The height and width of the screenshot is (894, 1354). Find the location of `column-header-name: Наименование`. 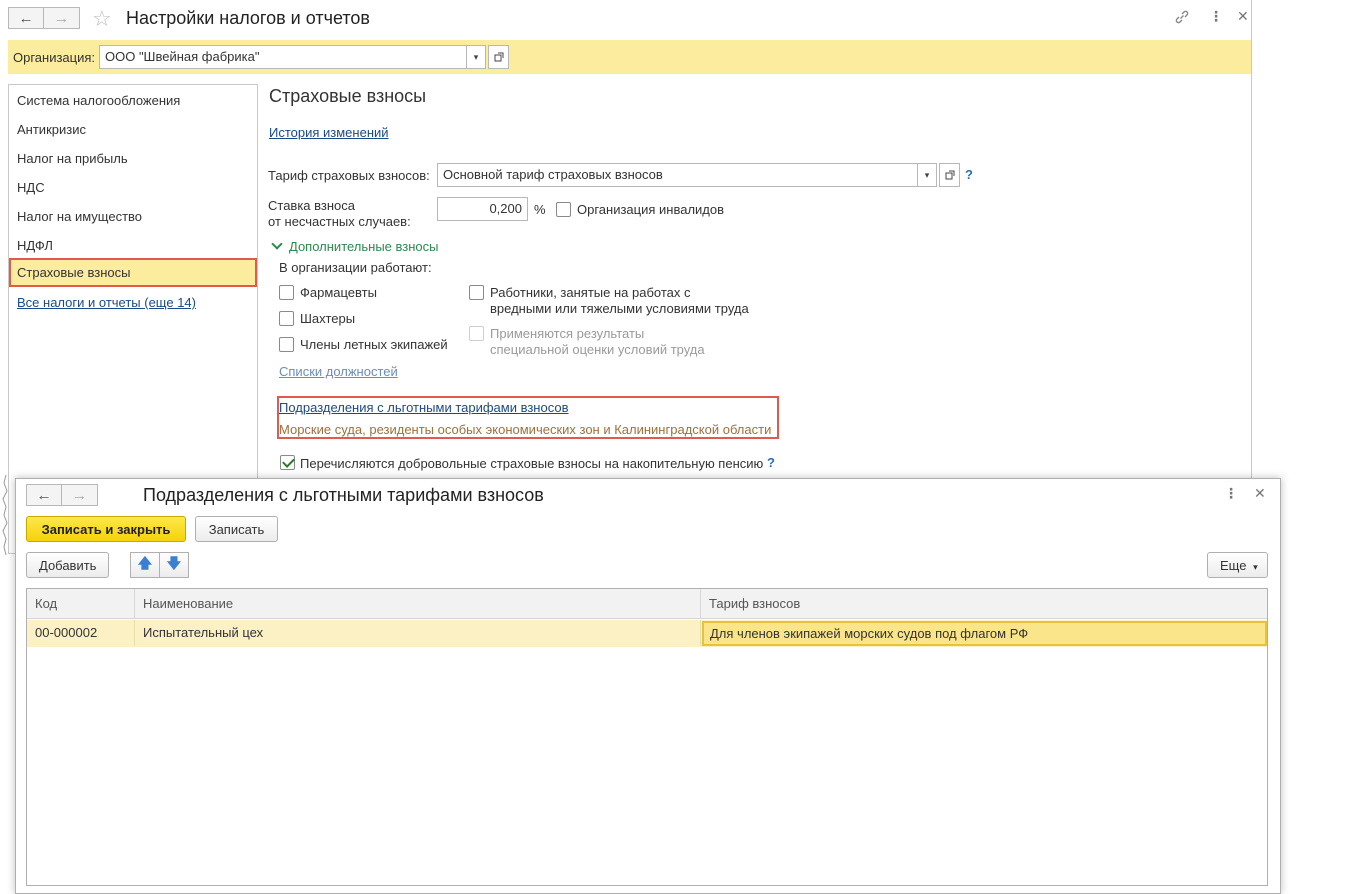

column-header-name: Наименование is located at coordinates (418, 604).